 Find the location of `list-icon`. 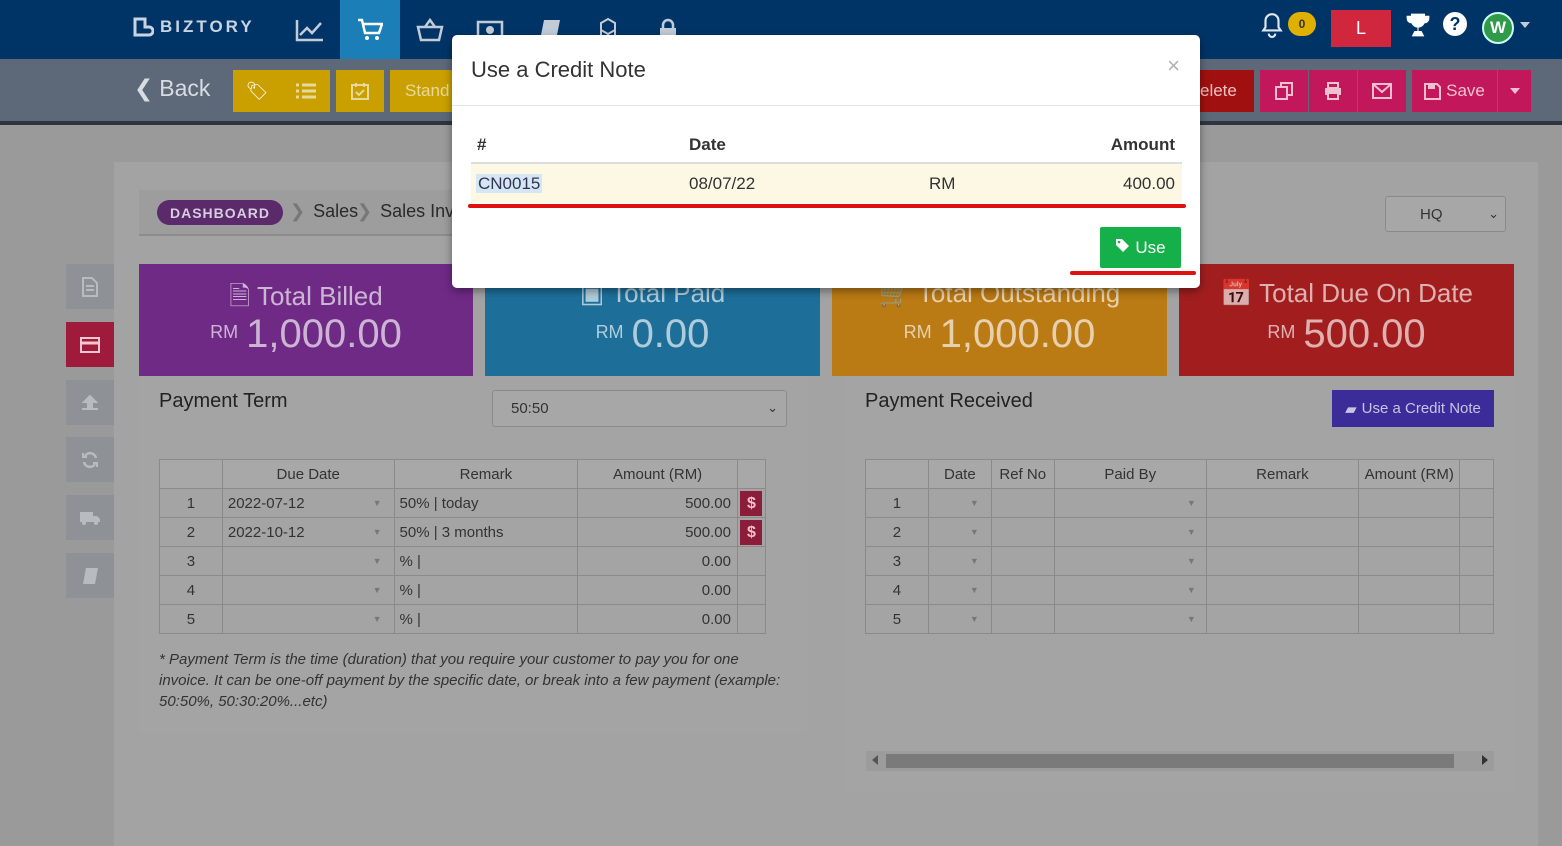

list-icon is located at coordinates (305, 91).